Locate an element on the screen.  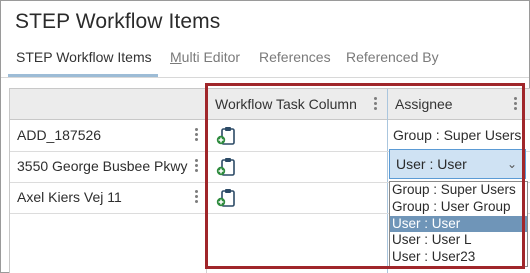
dropdown-option: Group : Super Users is located at coordinates (458, 190).